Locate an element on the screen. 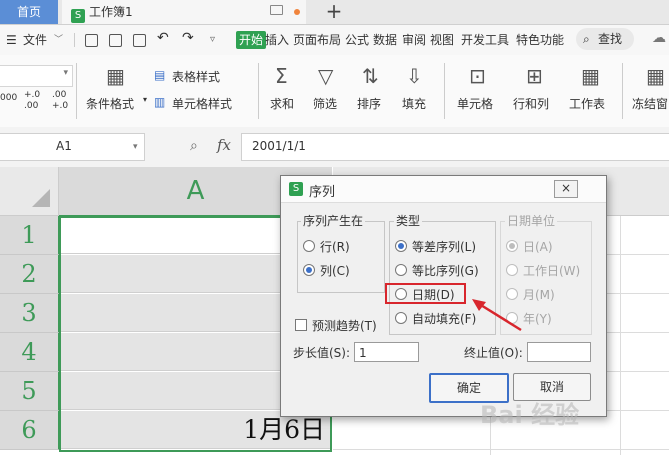 The height and width of the screenshot is (455, 669). fx-icon: fx is located at coordinates (224, 145).